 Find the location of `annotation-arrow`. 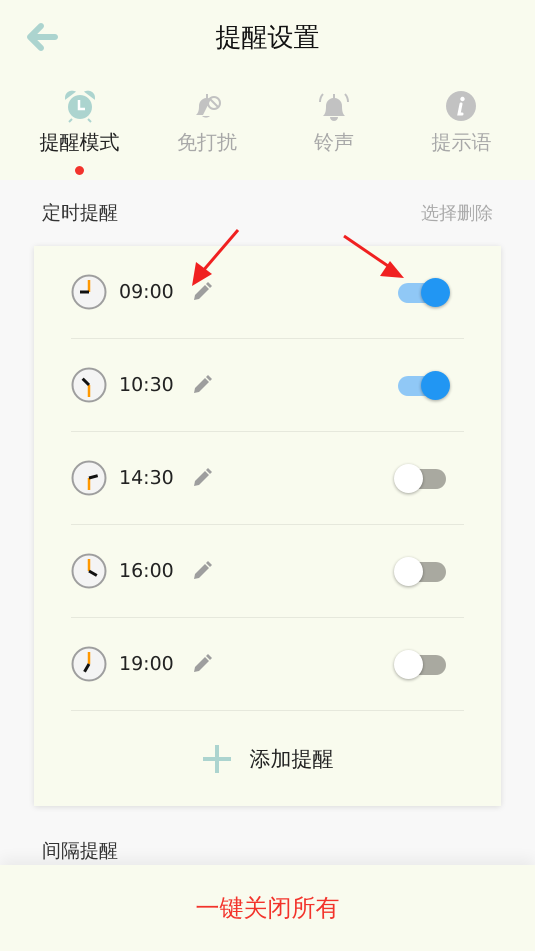

annotation-arrow is located at coordinates (215, 258).